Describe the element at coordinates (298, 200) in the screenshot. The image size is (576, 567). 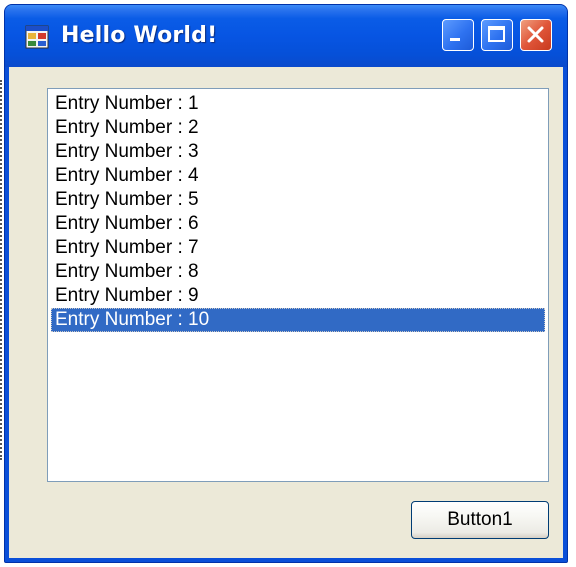
I see `list-item: Entry Number : 5` at that location.